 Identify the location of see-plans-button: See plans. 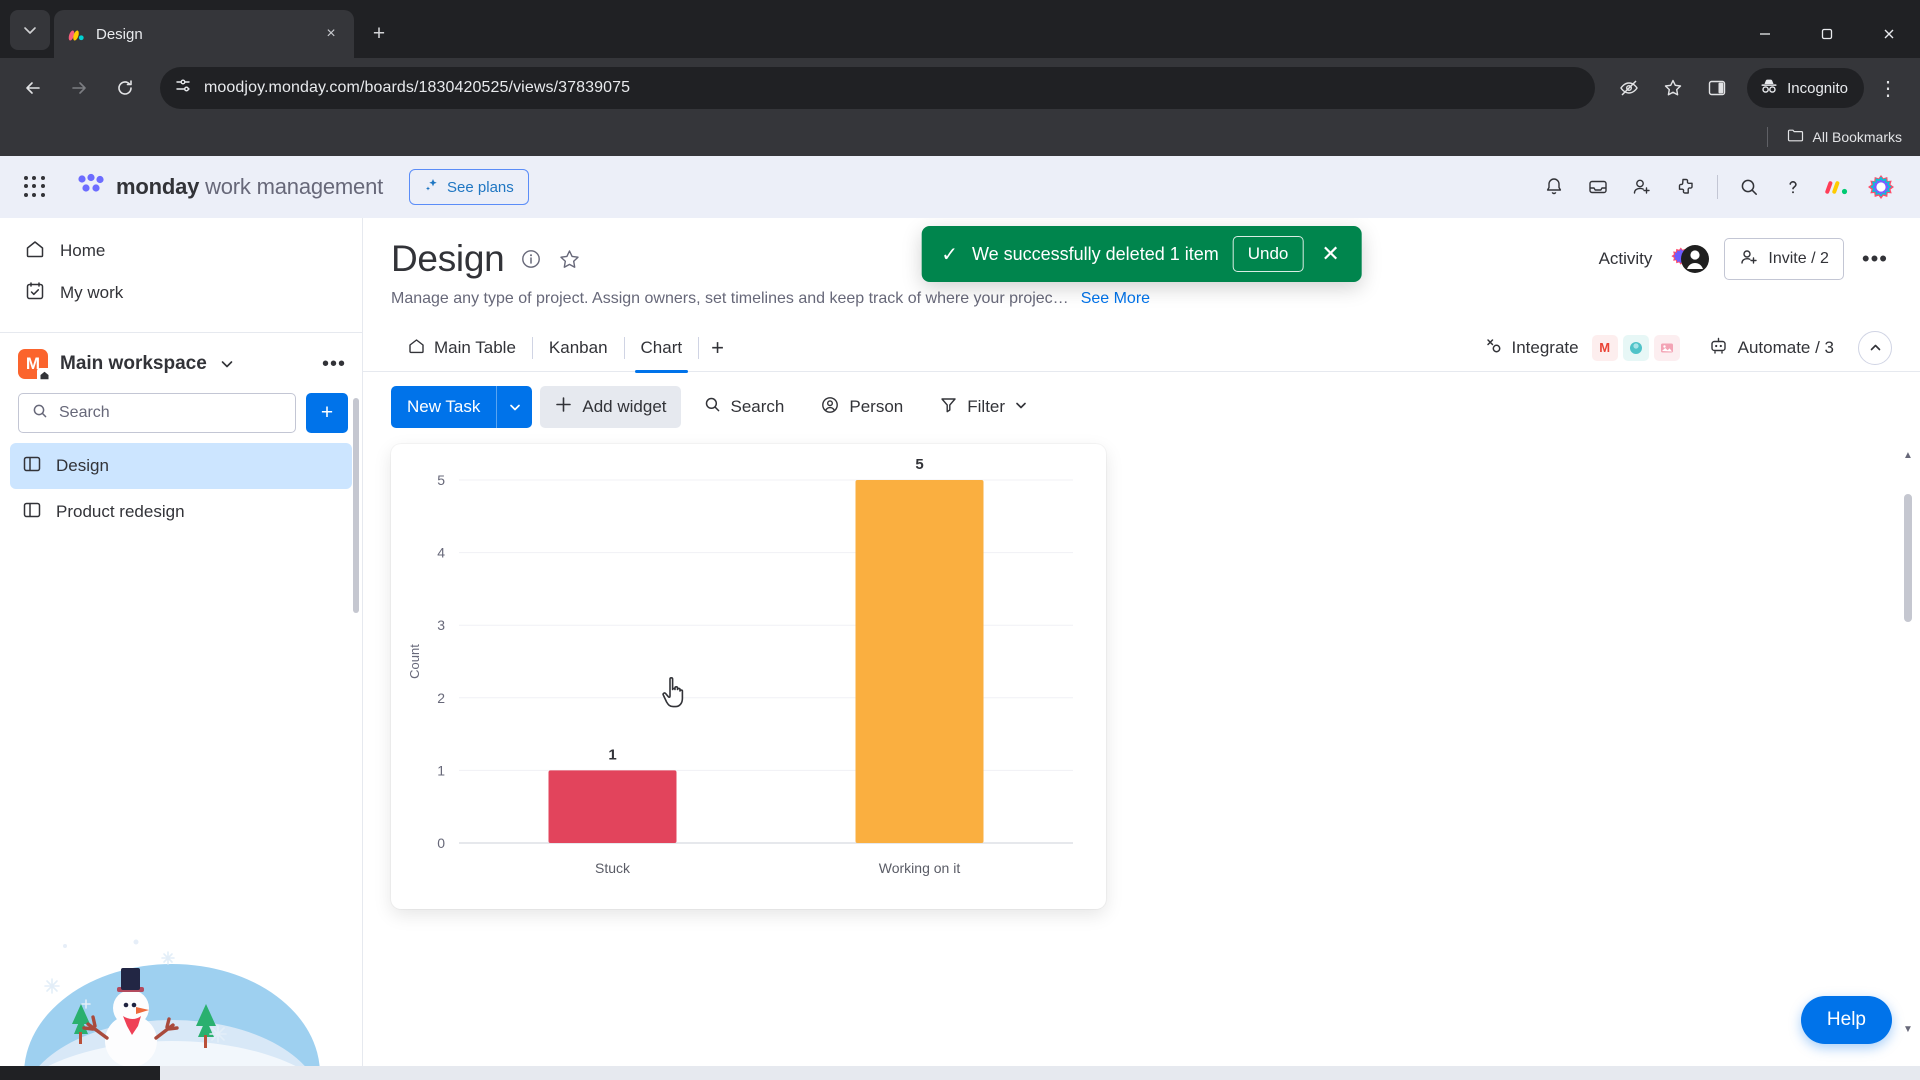
(469, 187).